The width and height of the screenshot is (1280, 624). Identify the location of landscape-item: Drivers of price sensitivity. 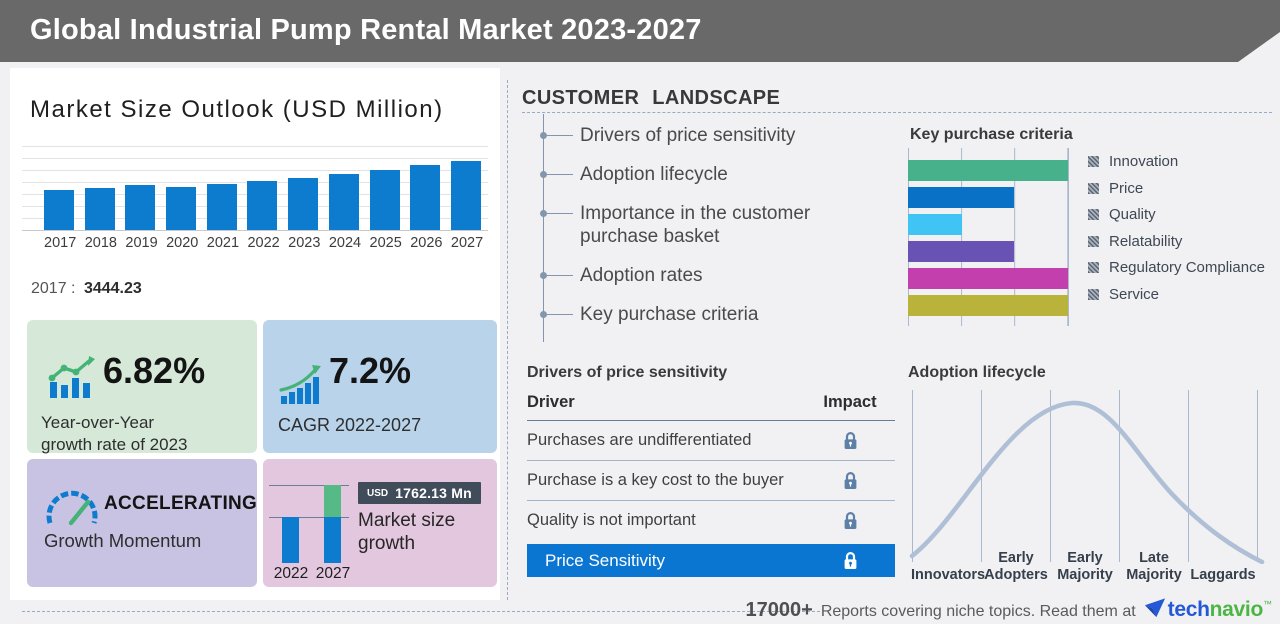
(695, 135).